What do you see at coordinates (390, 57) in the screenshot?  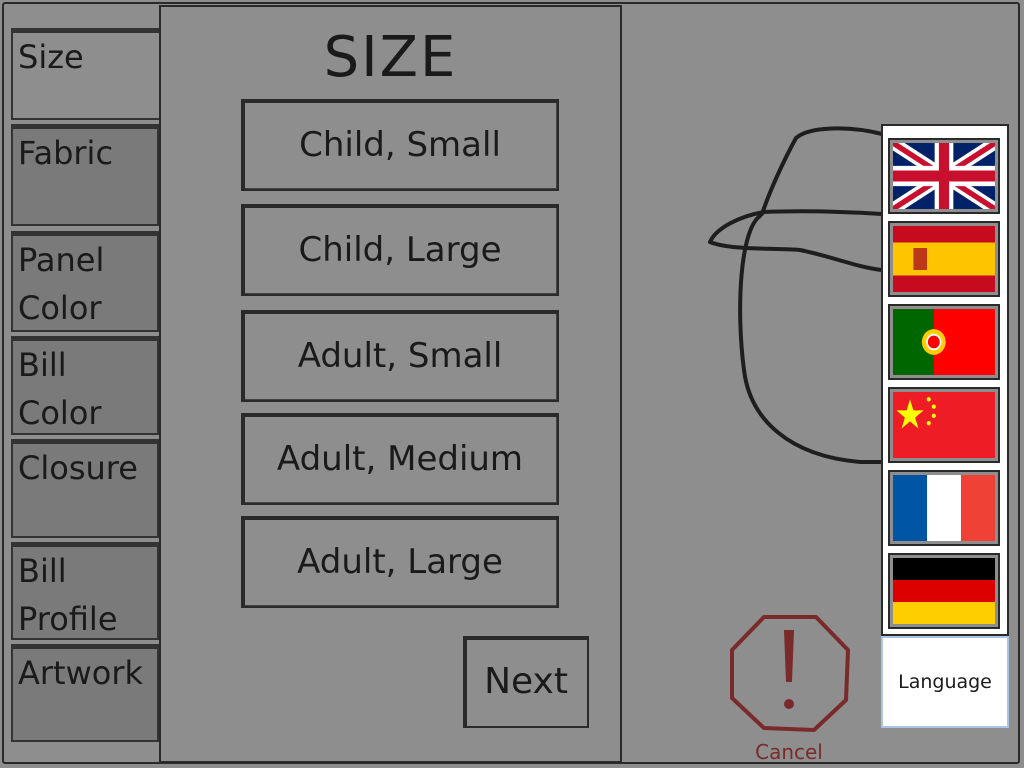 I see `panel-title: SIZE` at bounding box center [390, 57].